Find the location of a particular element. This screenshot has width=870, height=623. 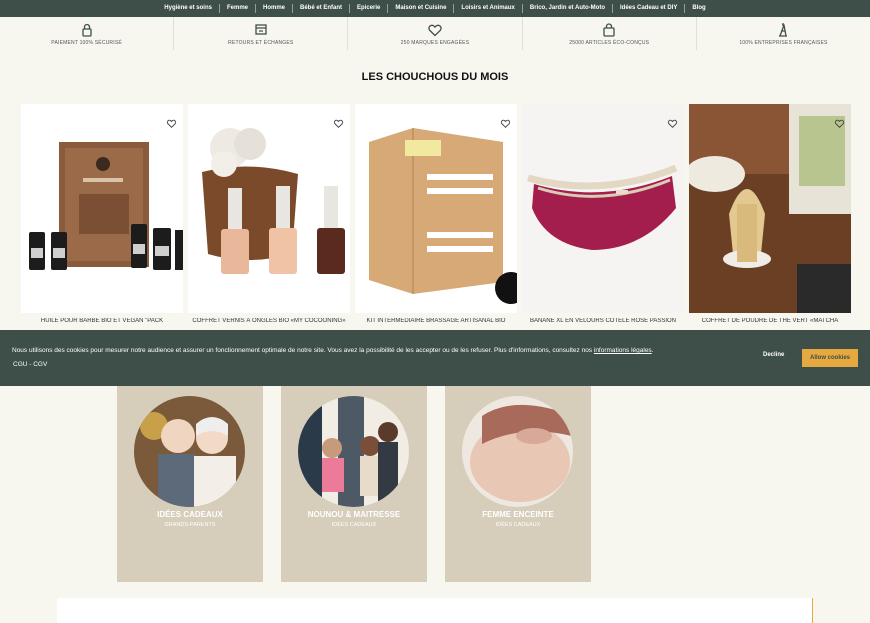

gift-idea-subtitle: GRANDS-PARENTS is located at coordinates (190, 525).